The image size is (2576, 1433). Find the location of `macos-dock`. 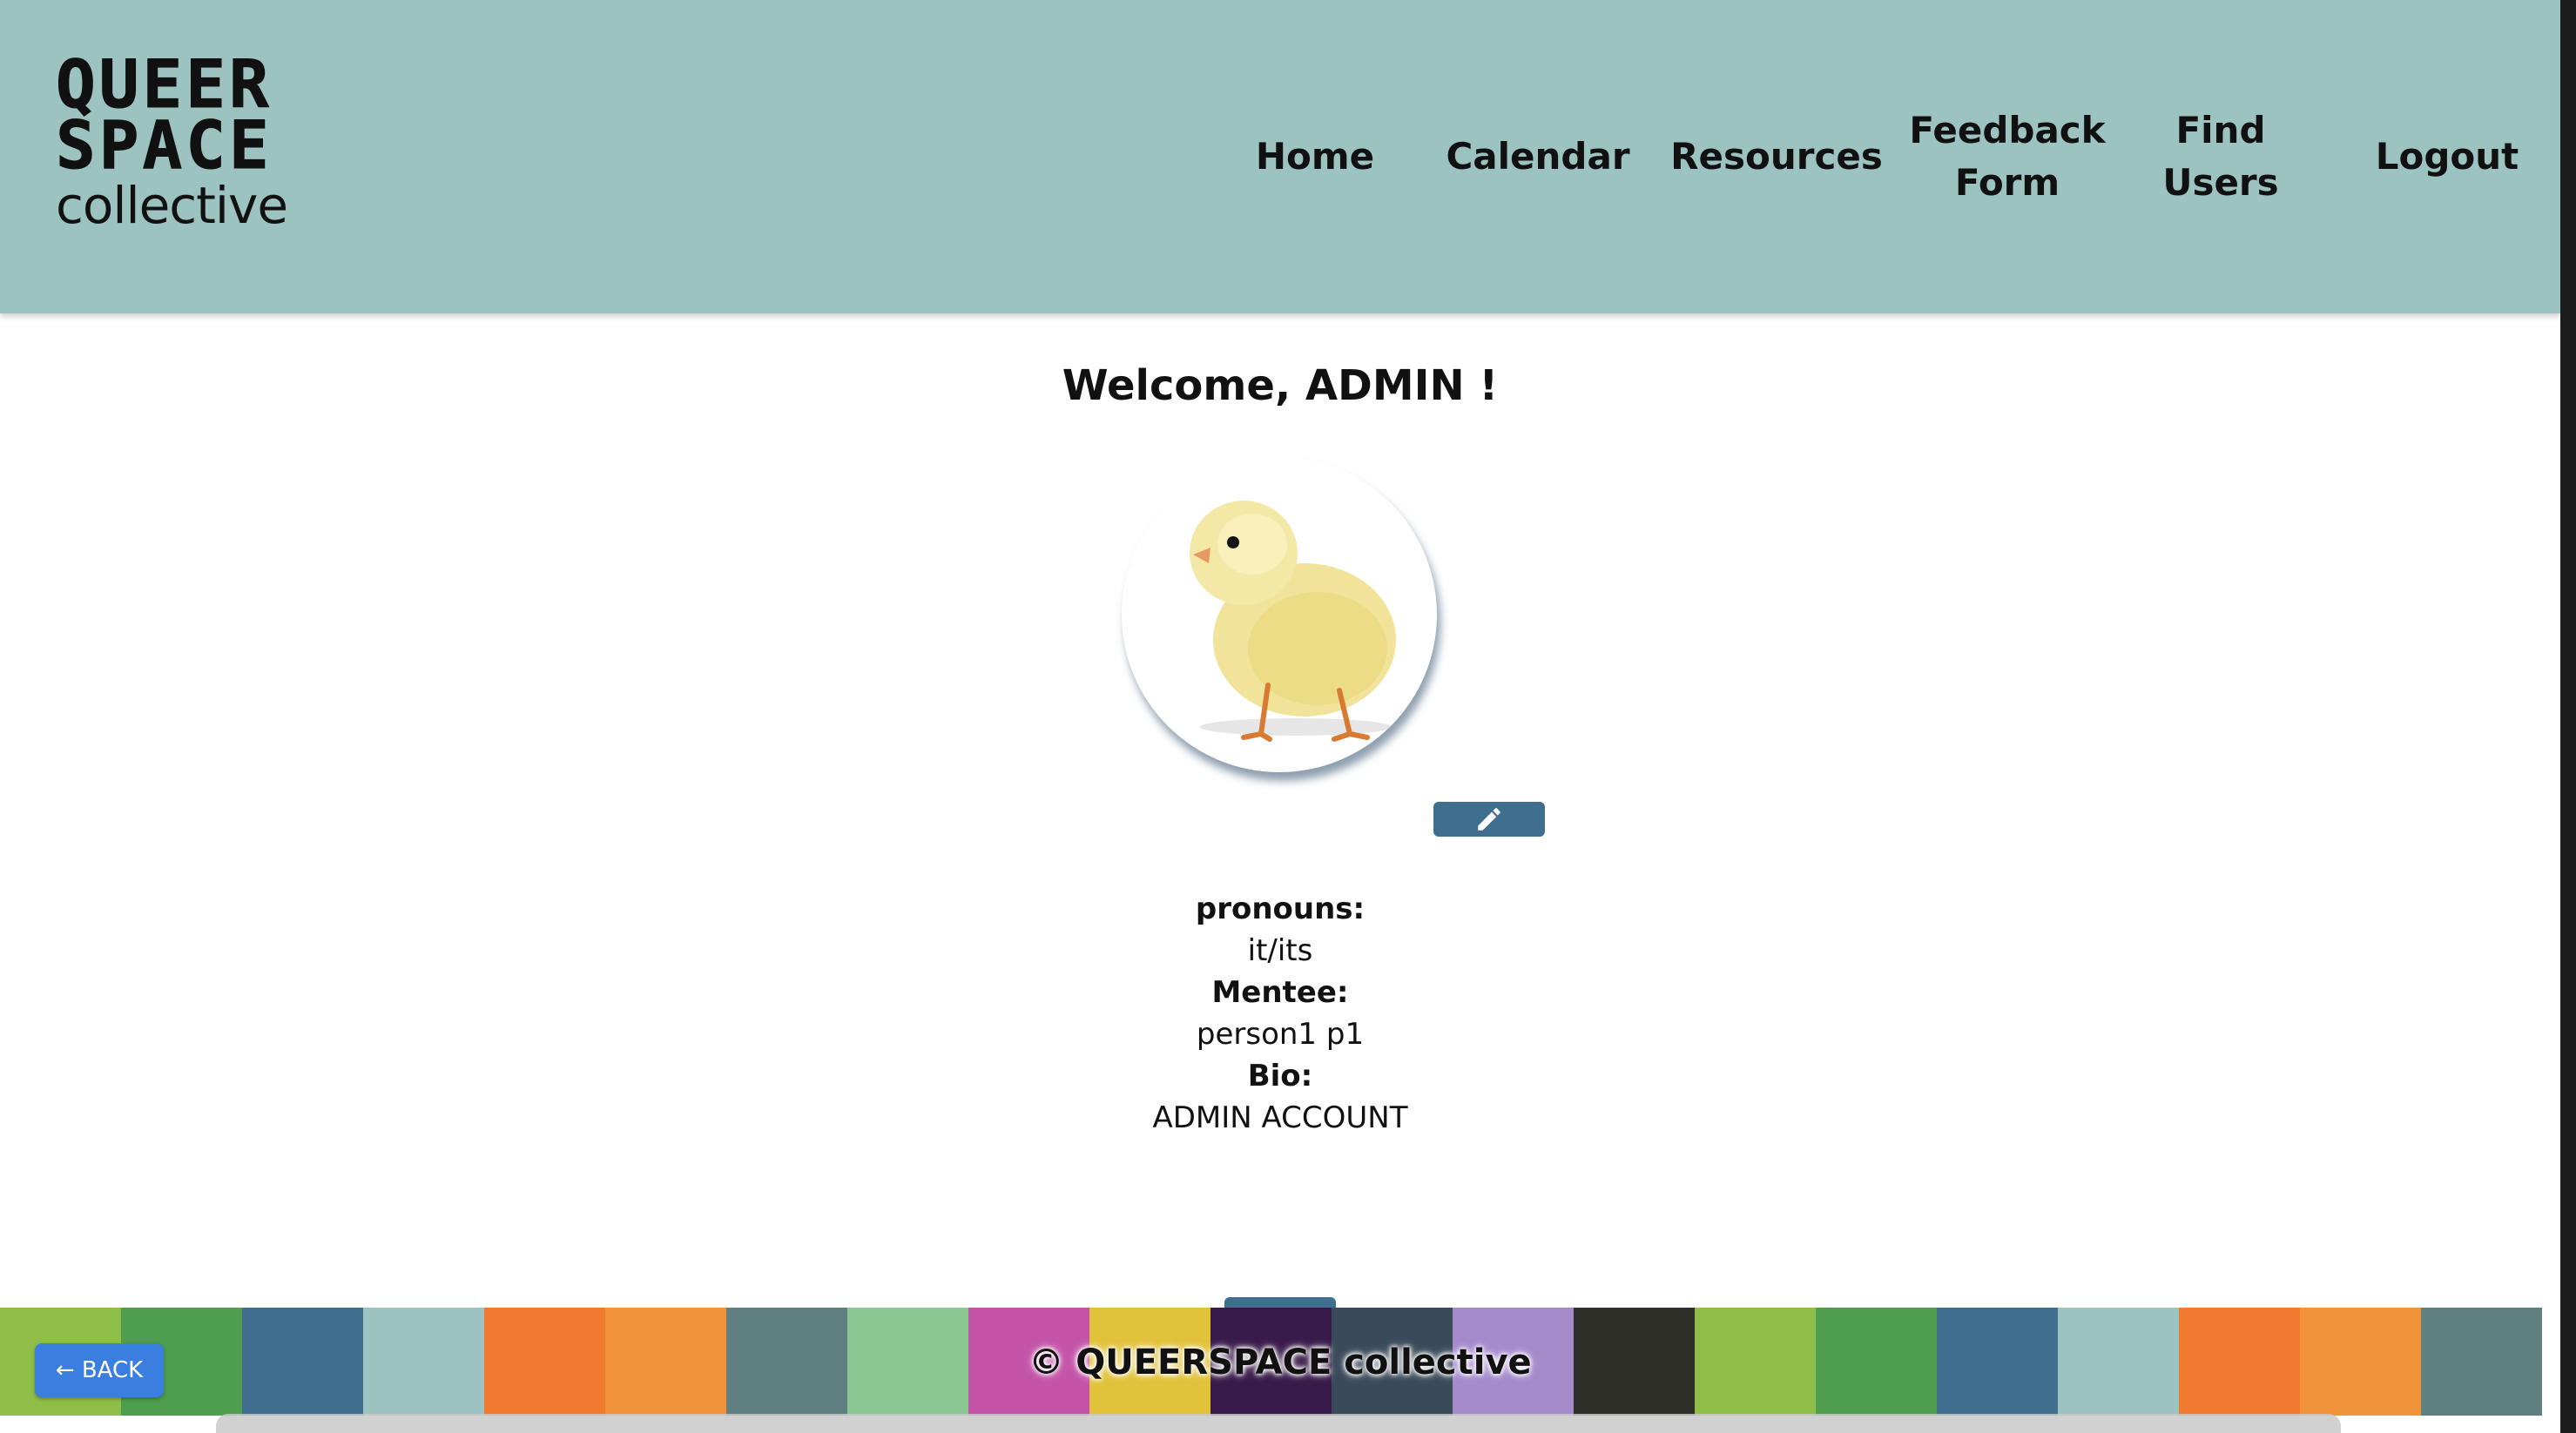

macos-dock is located at coordinates (1278, 1423).